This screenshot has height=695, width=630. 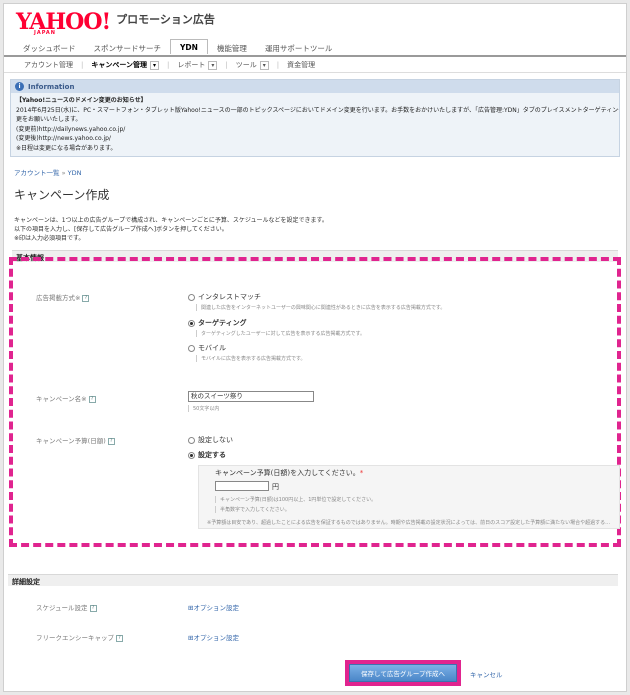 I want to click on tab-support-tools: 運用サポートツール, so click(x=299, y=47).